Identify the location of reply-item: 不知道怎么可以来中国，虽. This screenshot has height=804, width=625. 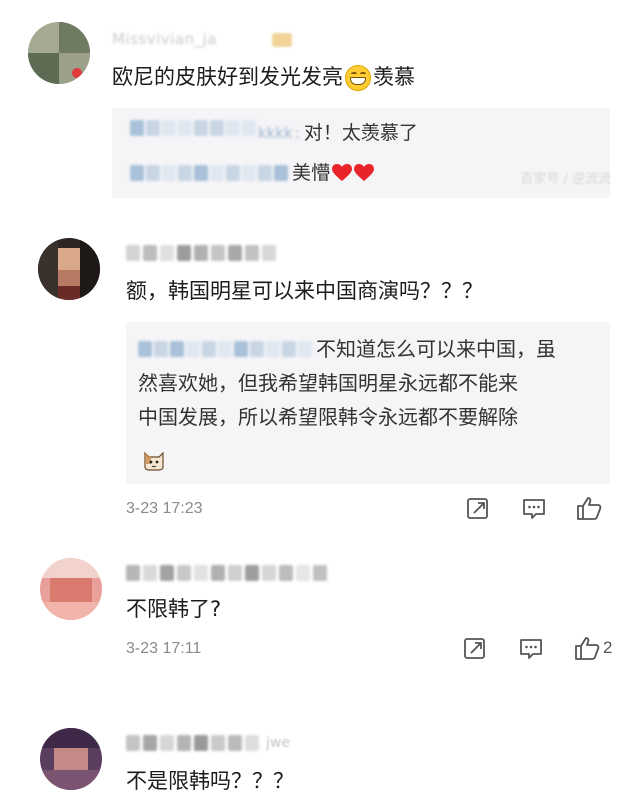
(347, 349).